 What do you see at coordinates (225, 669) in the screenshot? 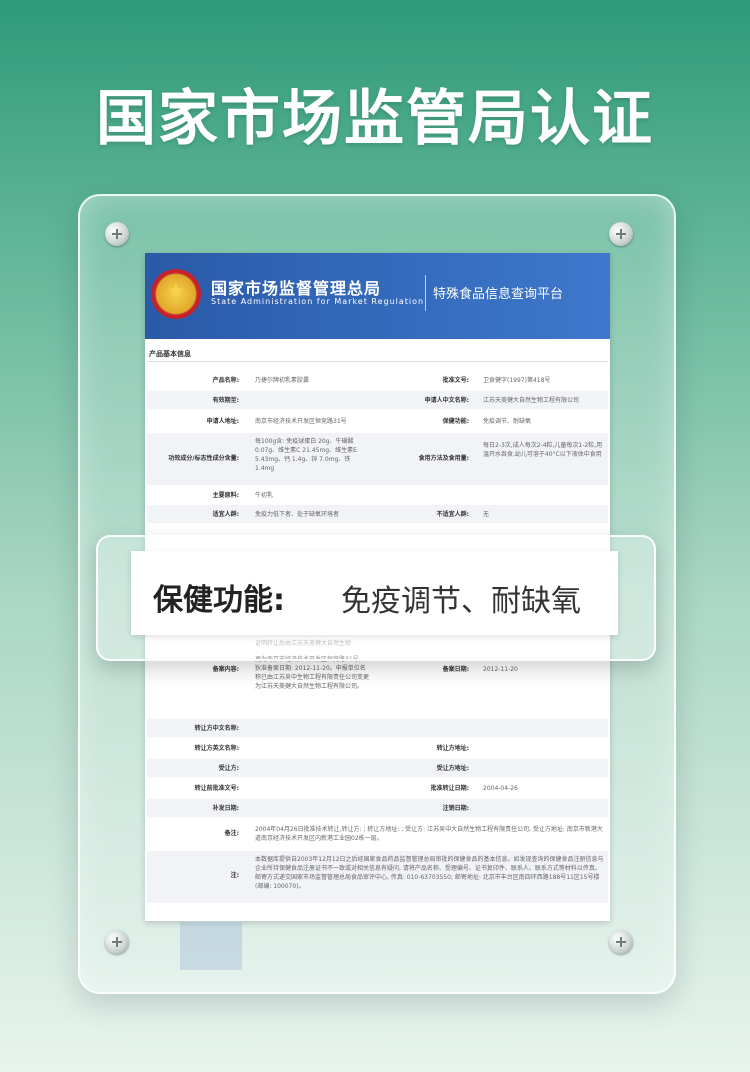
I see `row-label: 备案内容:` at bounding box center [225, 669].